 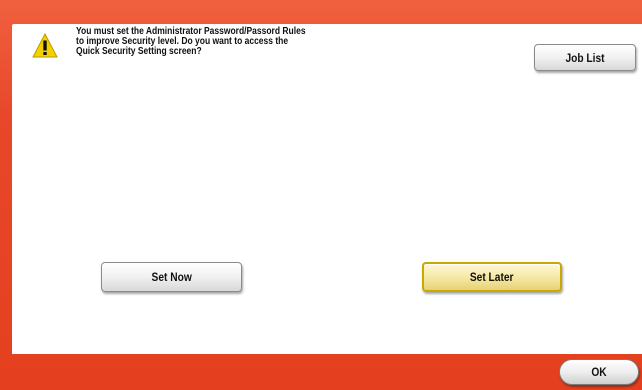 I want to click on job-list-button: Job List, so click(x=585, y=57).